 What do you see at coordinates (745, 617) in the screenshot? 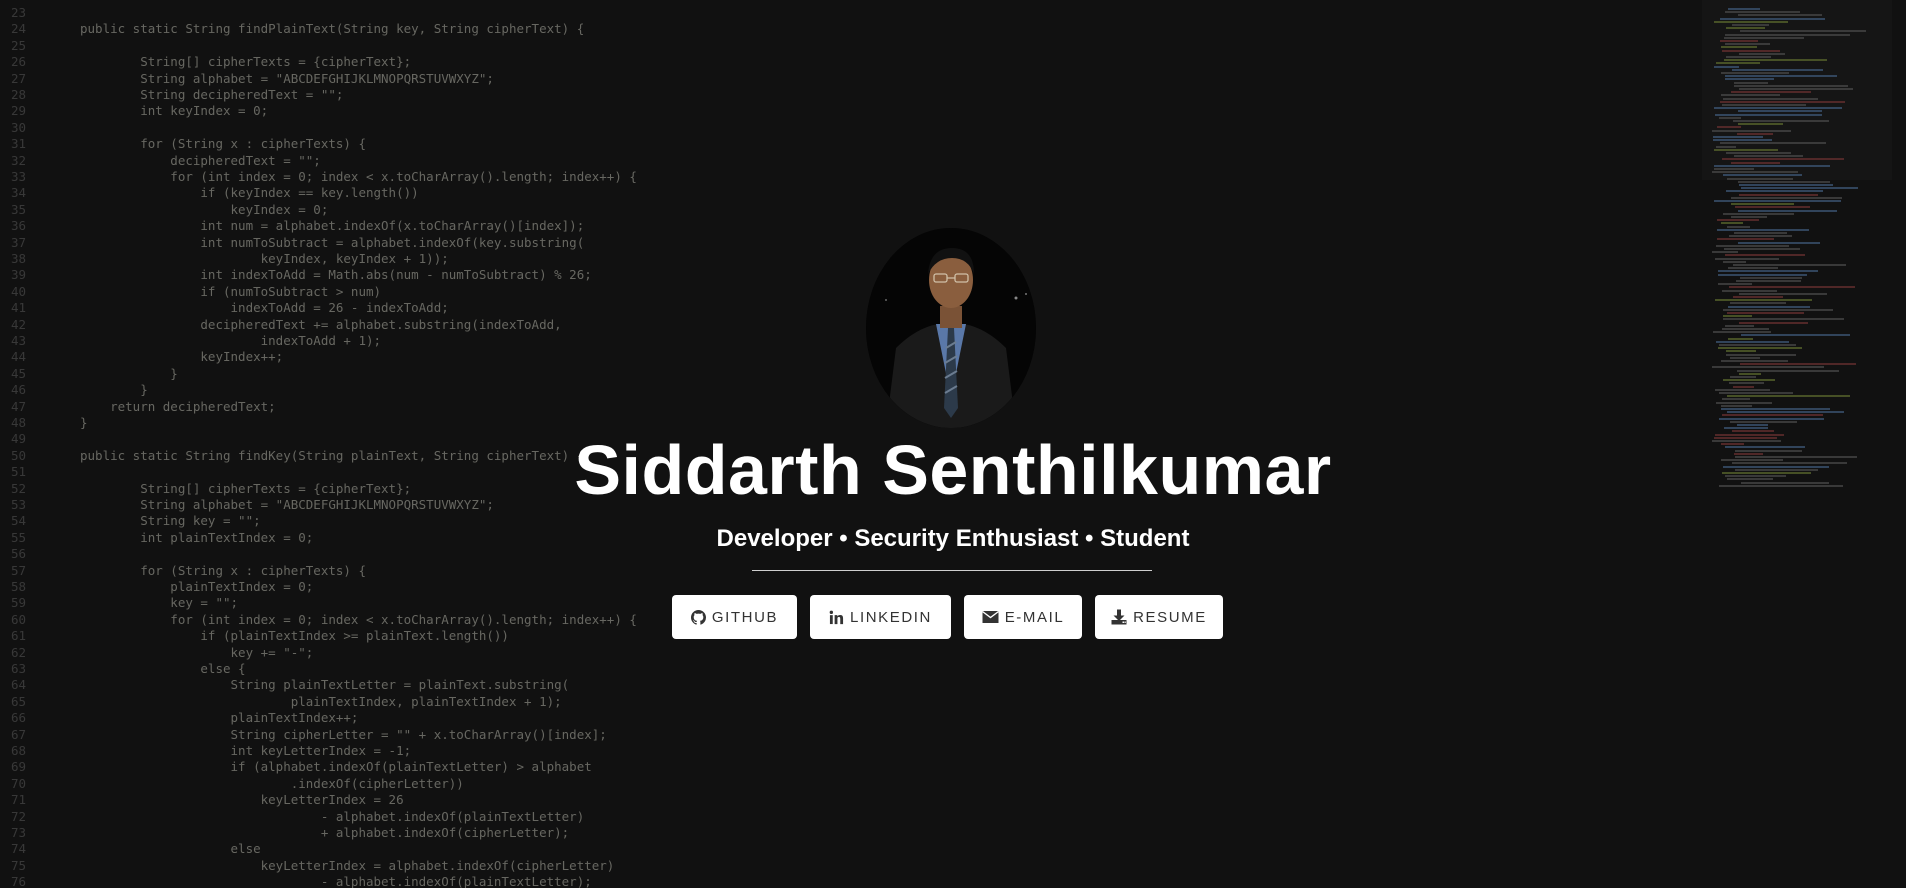
I see `github-button-label: GITHUB` at bounding box center [745, 617].